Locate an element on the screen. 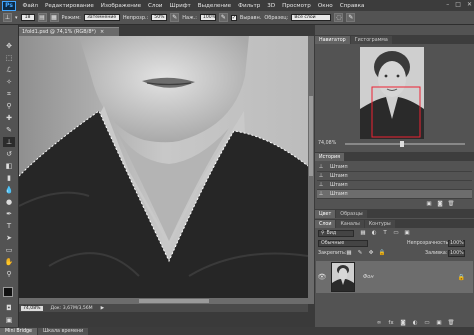 The image size is (474, 335). tab-swatches: Образцы is located at coordinates (351, 214).